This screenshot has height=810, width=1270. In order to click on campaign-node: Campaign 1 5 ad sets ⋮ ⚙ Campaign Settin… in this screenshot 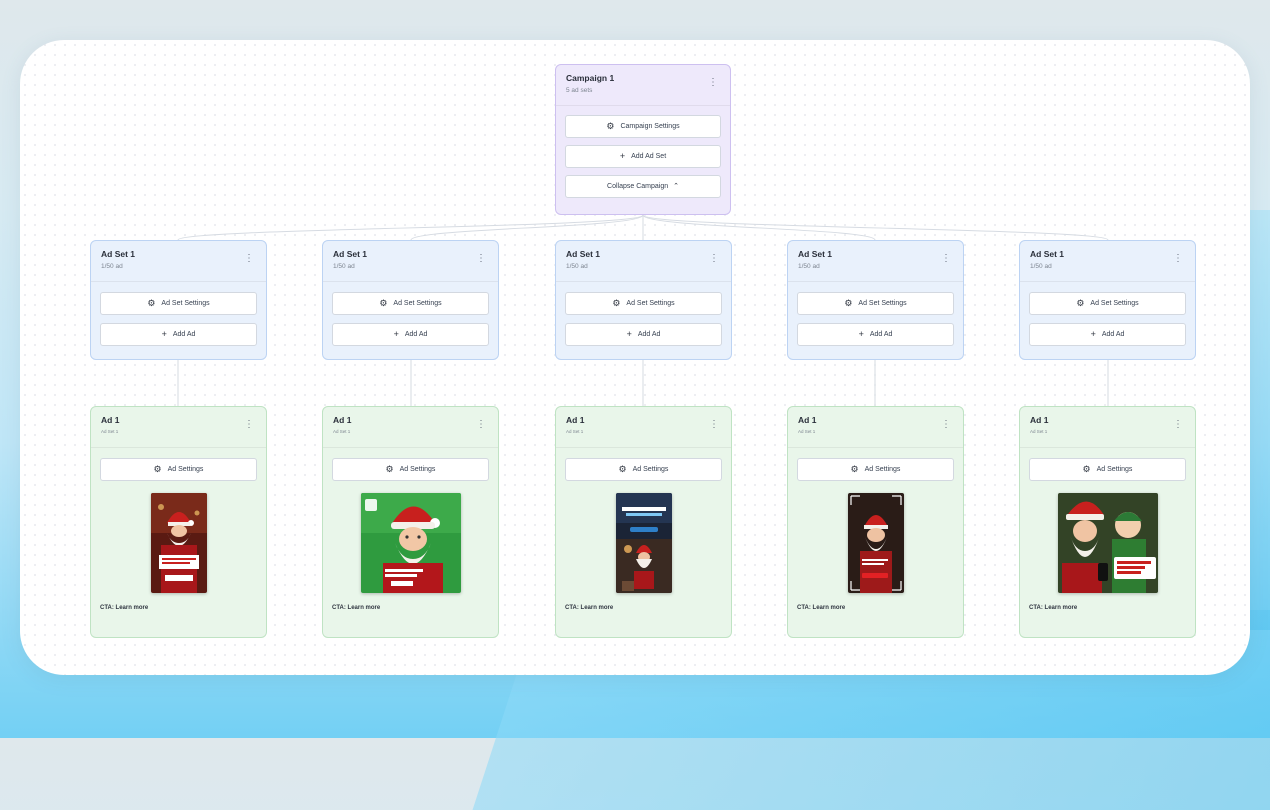, I will do `click(643, 139)`.